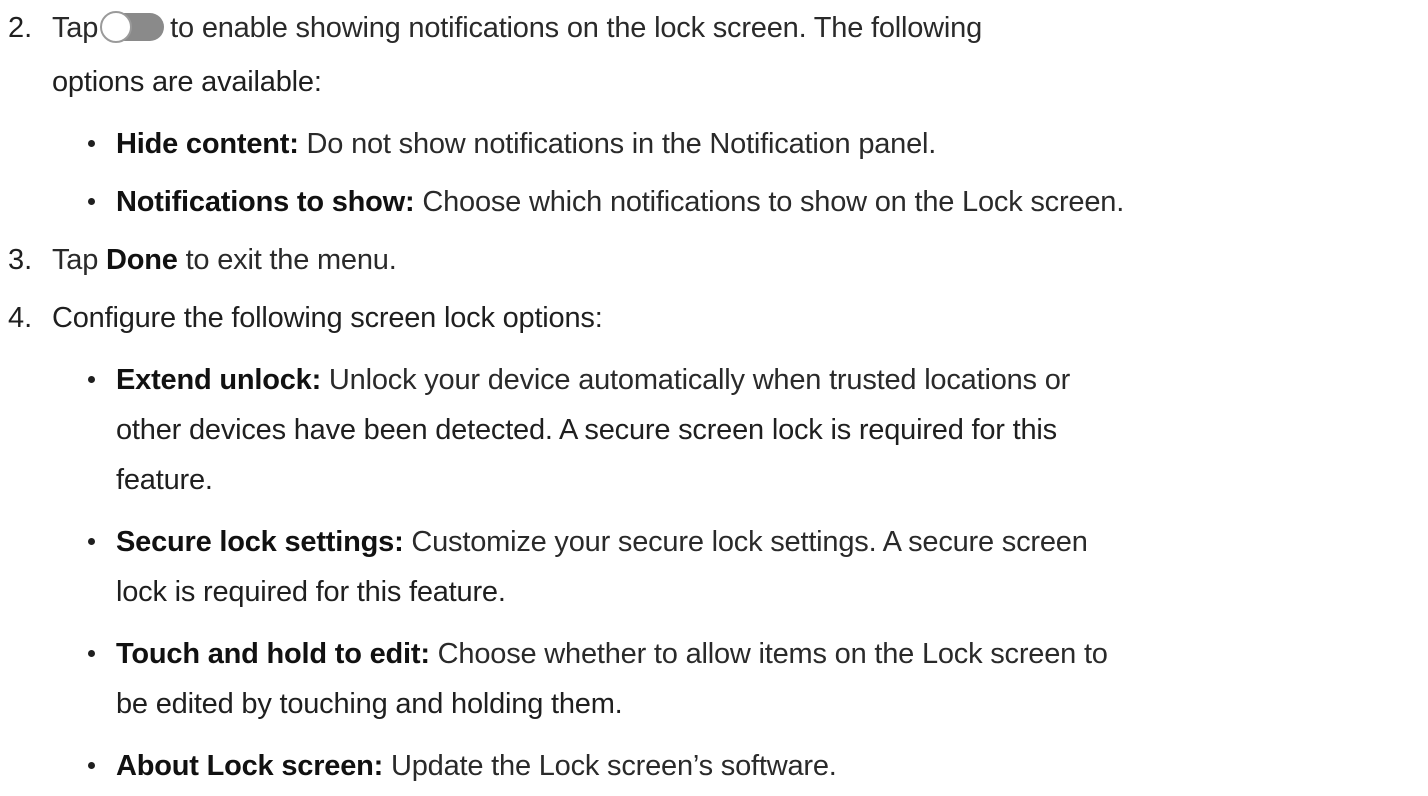 The height and width of the screenshot is (796, 1428). What do you see at coordinates (369, 704) in the screenshot?
I see `bullet-touch-hold-line-2: be edited by touching and holding them.` at bounding box center [369, 704].